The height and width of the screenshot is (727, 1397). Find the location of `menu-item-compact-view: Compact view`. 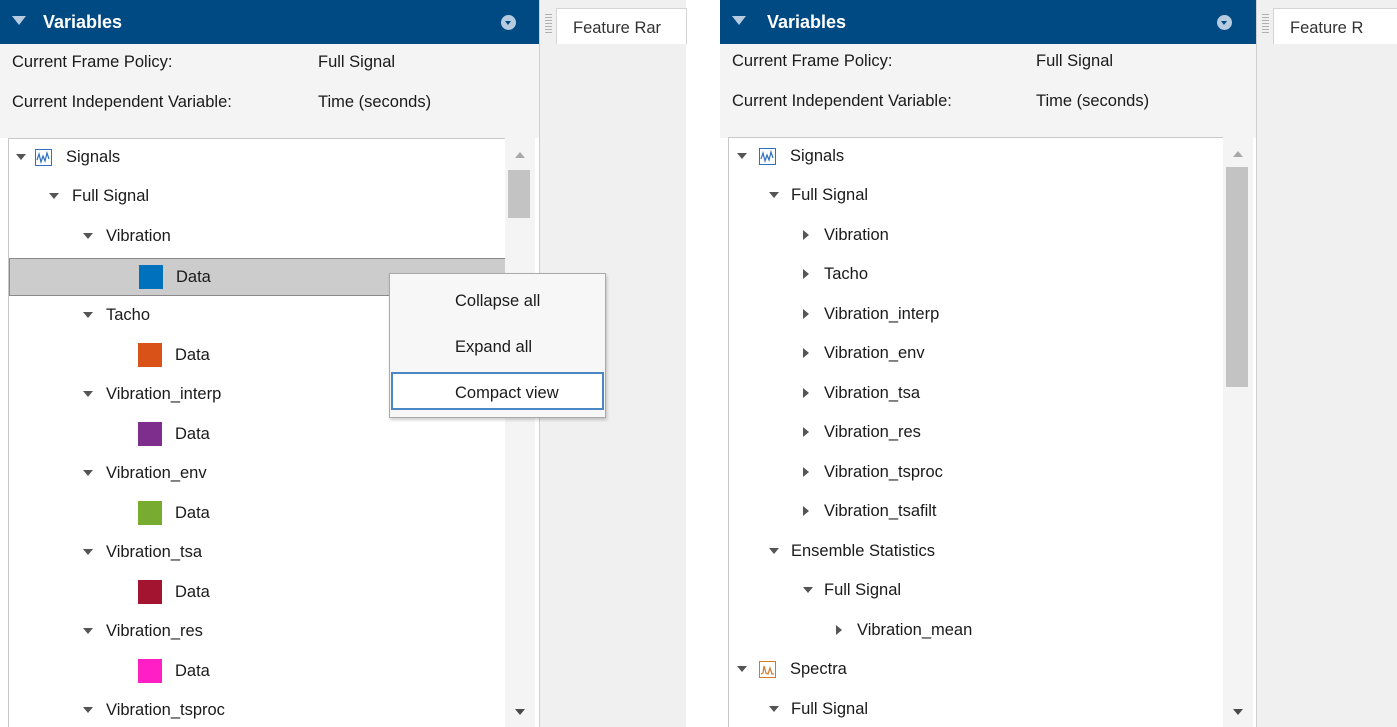

menu-item-compact-view: Compact view is located at coordinates (497, 391).